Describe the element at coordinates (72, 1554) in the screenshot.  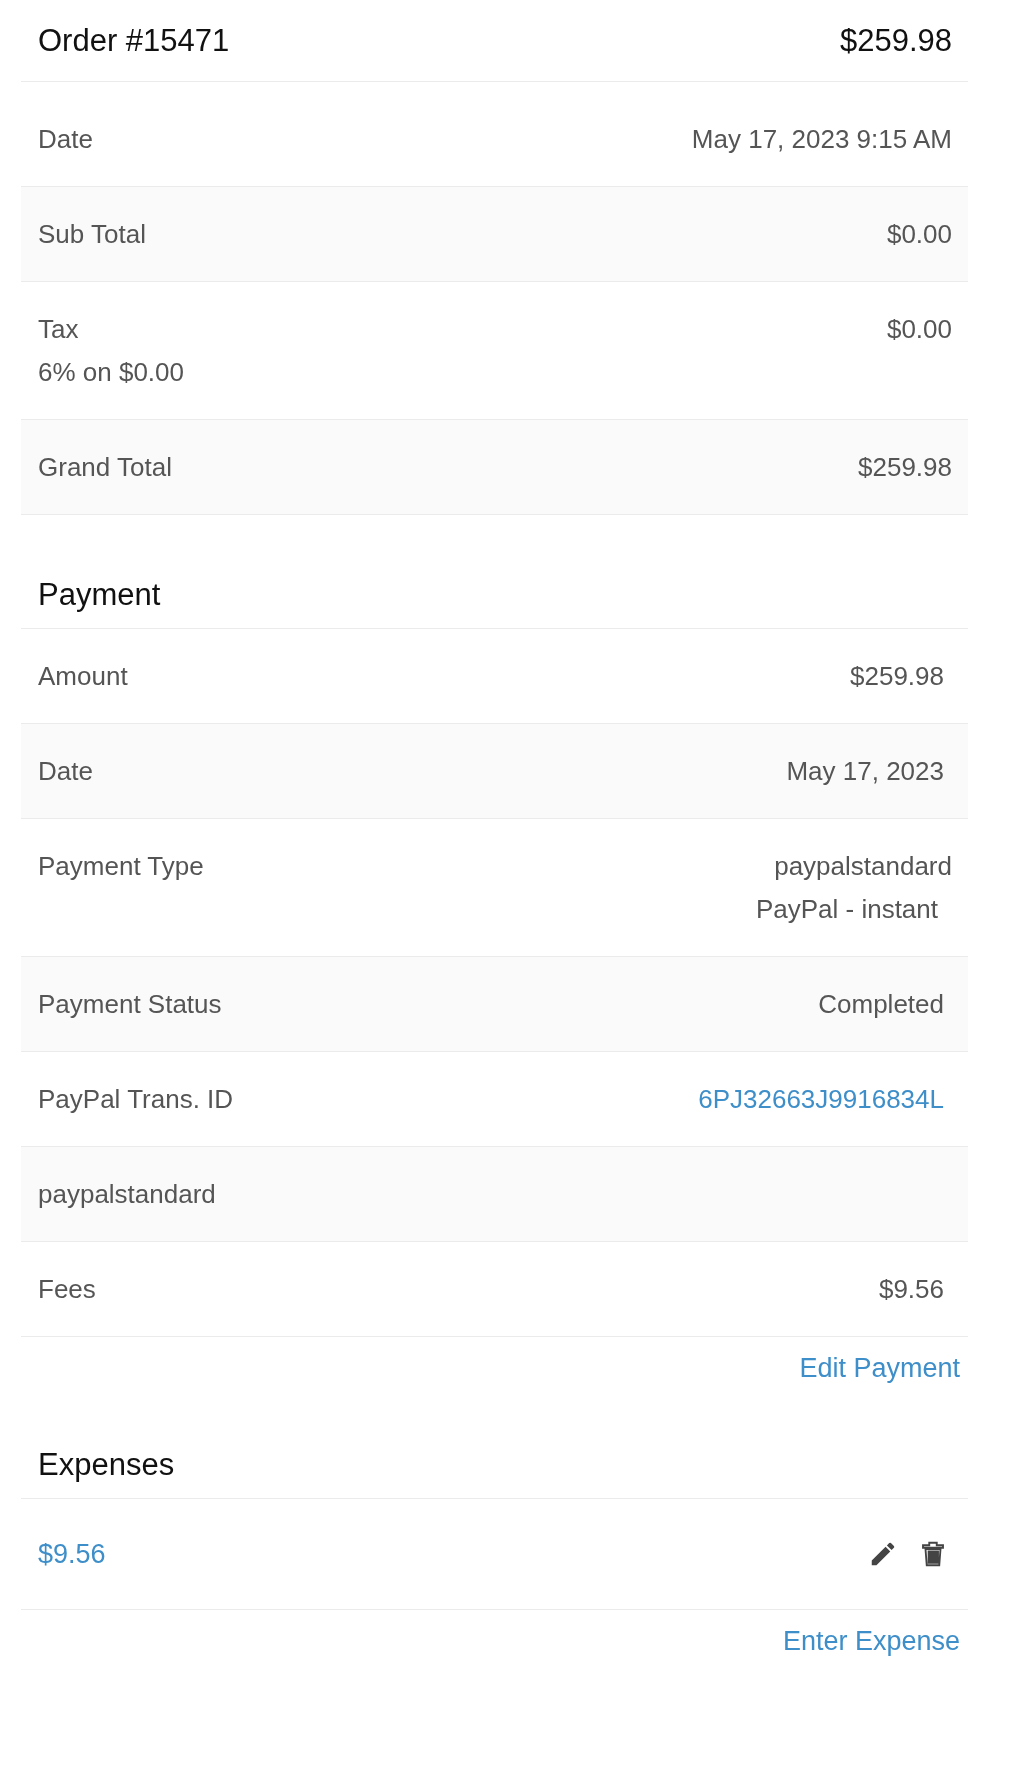
I see `expense-amount-link: $9.56` at that location.